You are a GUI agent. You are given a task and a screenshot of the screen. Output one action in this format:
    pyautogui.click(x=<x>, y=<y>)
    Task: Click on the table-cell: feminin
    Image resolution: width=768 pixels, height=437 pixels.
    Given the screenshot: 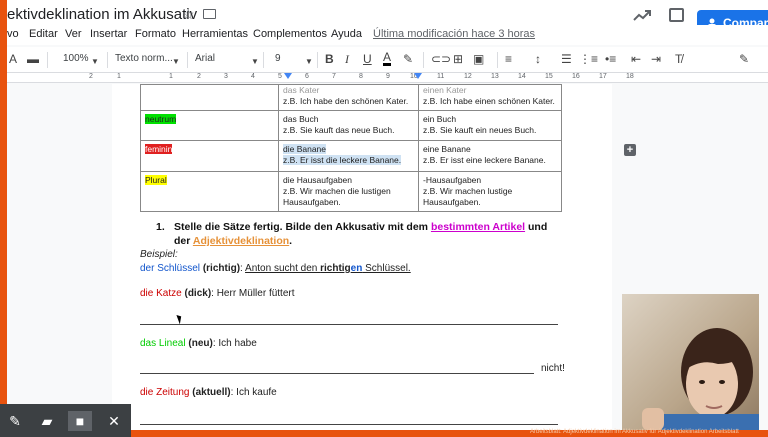 What is the action you would take?
    pyautogui.click(x=209, y=156)
    